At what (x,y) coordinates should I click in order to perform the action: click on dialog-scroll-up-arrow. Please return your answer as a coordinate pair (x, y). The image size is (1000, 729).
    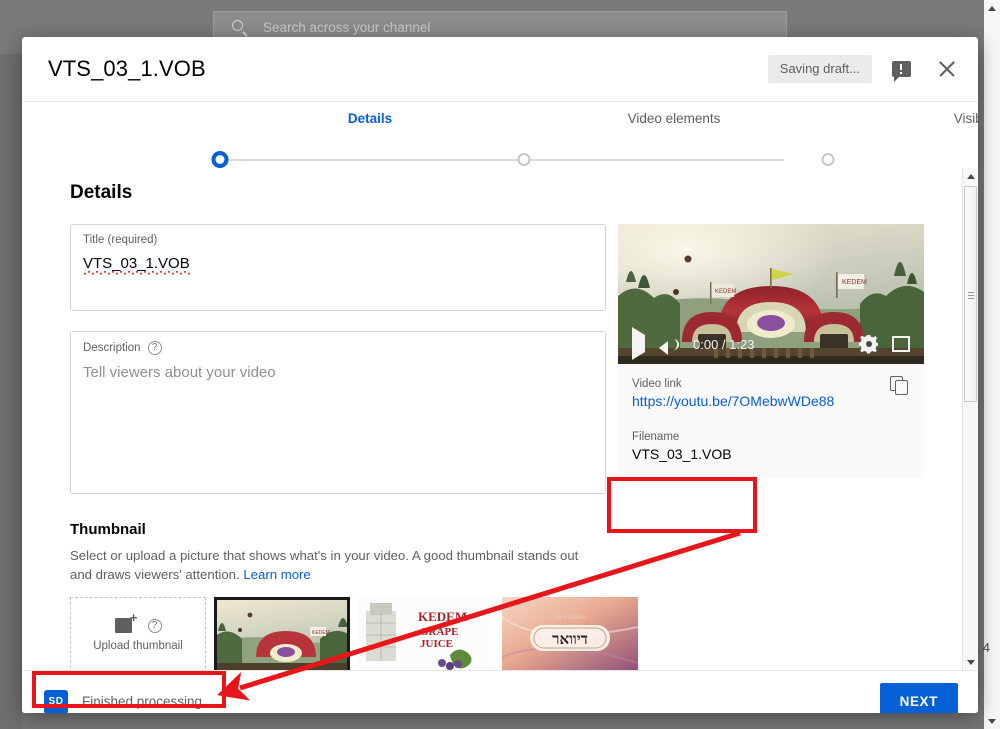
    Looking at the image, I should click on (970, 176).